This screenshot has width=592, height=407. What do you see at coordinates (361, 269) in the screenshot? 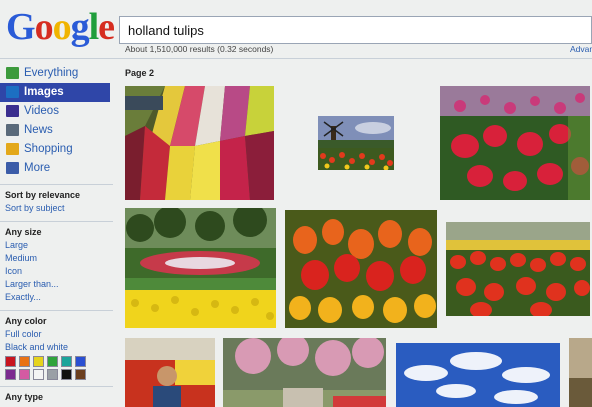
I see `image-result-orange-red-tulips` at bounding box center [361, 269].